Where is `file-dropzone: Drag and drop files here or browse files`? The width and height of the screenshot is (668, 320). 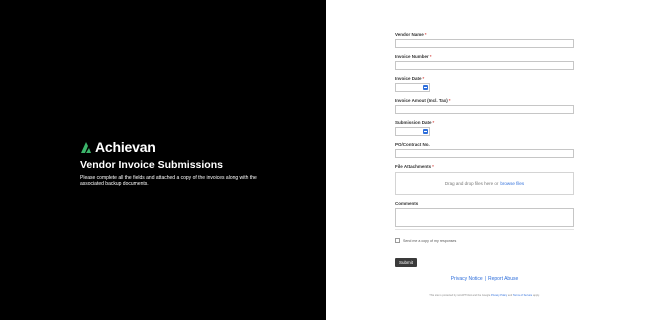
file-dropzone: Drag and drop files here or browse files is located at coordinates (484, 183).